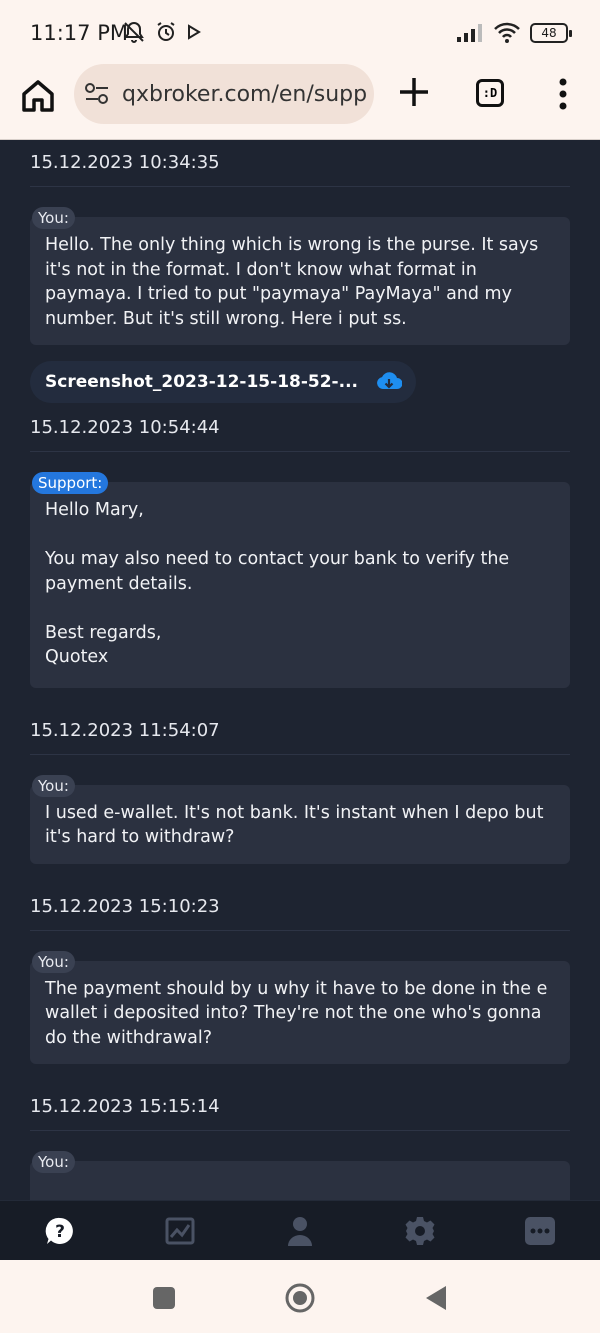 The image size is (600, 1333). What do you see at coordinates (300, 32) in the screenshot?
I see `status-bar: 11:17 PM 48` at bounding box center [300, 32].